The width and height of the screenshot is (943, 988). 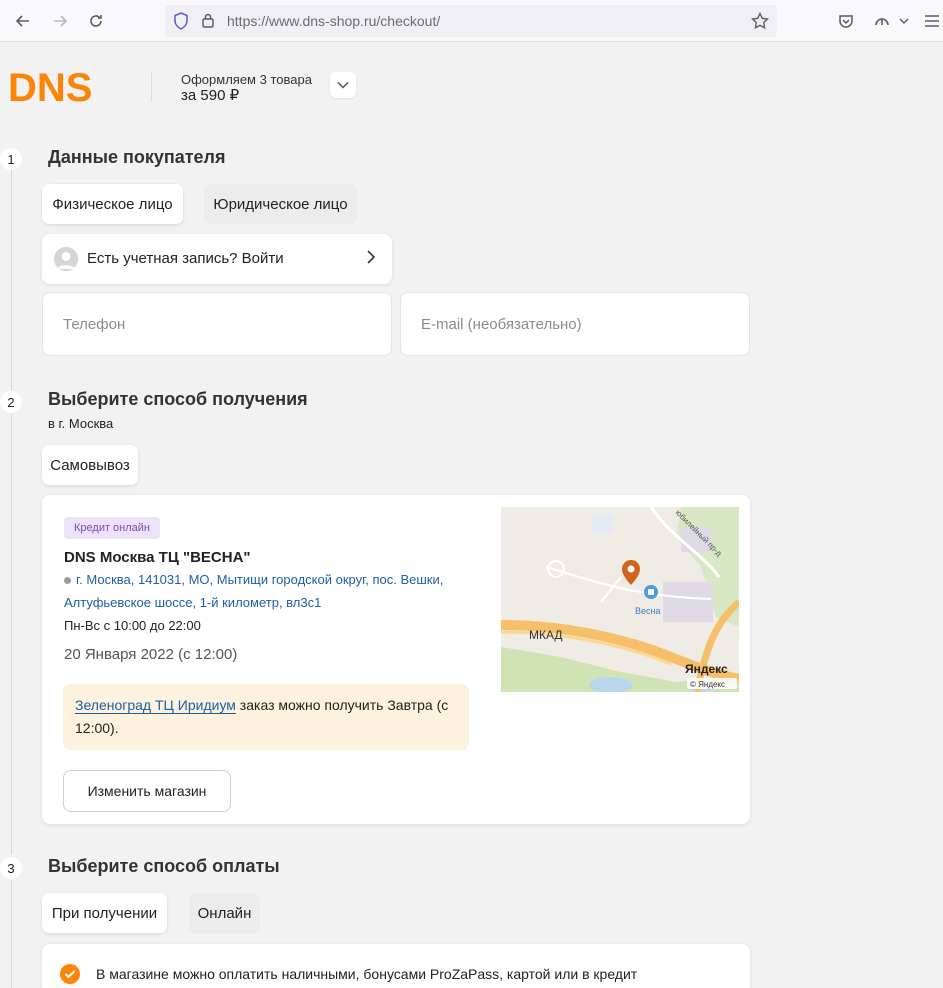 What do you see at coordinates (647, 611) in the screenshot?
I see `map-store-label: Весна` at bounding box center [647, 611].